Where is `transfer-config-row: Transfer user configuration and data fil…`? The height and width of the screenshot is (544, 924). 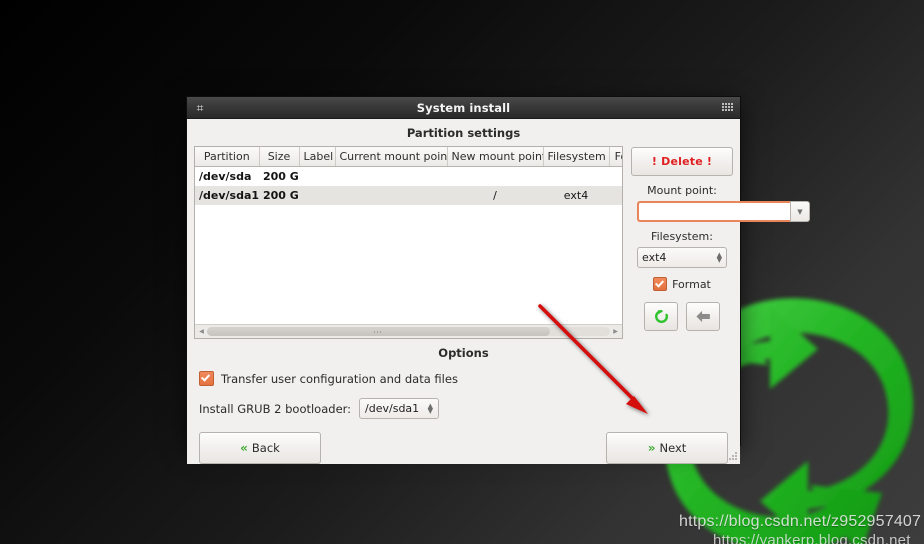
transfer-config-row: Transfer user configuration and data fil… is located at coordinates (466, 378).